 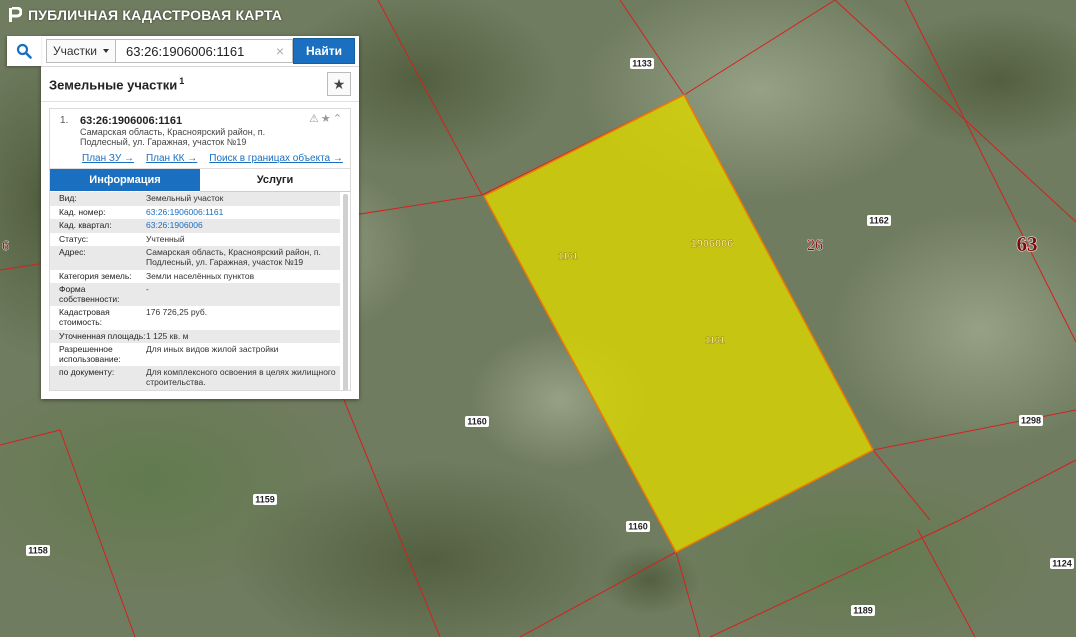 I want to click on search-icon, so click(x=24, y=51).